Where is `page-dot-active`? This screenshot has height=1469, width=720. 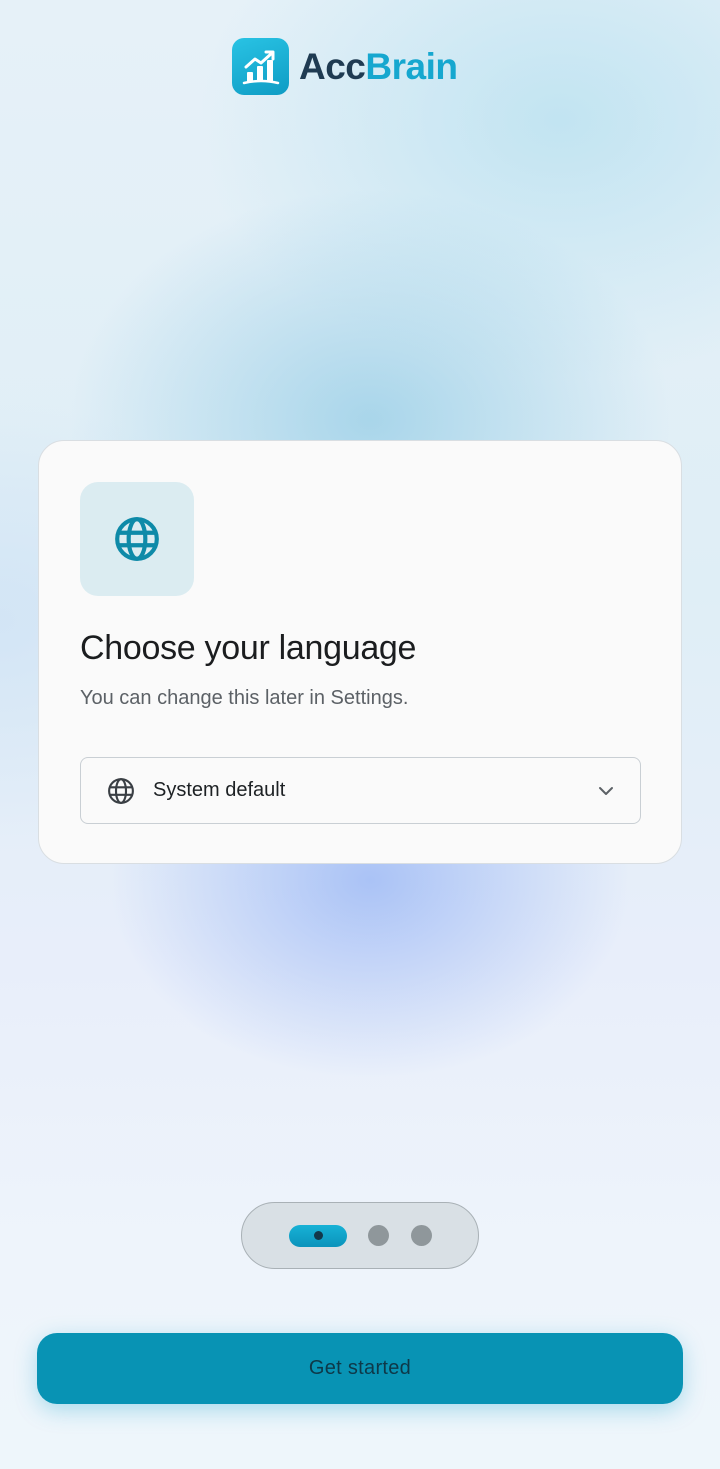
page-dot-active is located at coordinates (318, 1235).